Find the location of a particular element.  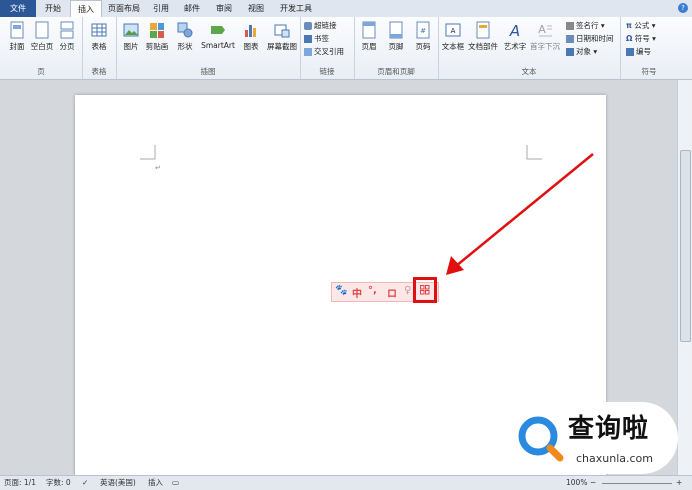

group-tables: 表格 表格 is located at coordinates (99, 48).